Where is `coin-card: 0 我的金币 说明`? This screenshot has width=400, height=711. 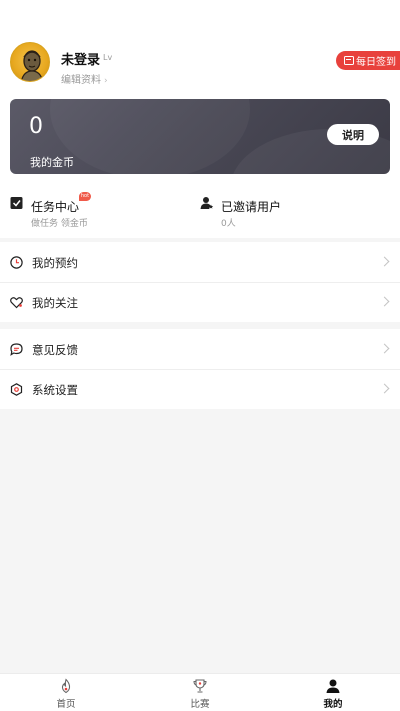 coin-card: 0 我的金币 说明 is located at coordinates (200, 136).